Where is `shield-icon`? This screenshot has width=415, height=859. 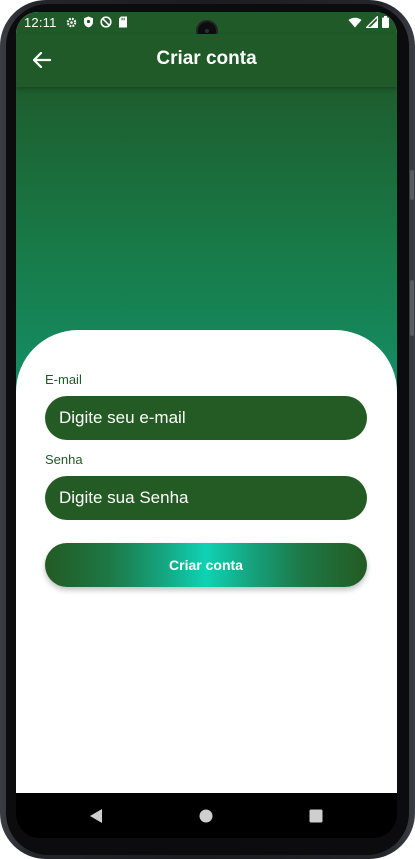 shield-icon is located at coordinates (88, 22).